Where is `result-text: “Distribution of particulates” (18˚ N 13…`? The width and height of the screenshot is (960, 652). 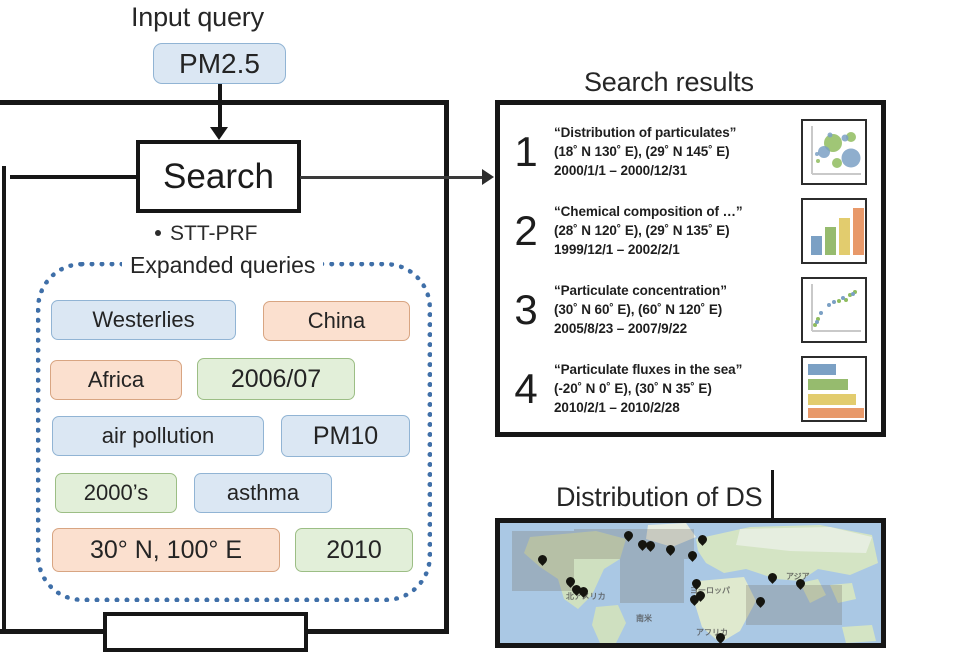
result-text: “Distribution of particulates” (18˚ N 13… is located at coordinates (676, 151).